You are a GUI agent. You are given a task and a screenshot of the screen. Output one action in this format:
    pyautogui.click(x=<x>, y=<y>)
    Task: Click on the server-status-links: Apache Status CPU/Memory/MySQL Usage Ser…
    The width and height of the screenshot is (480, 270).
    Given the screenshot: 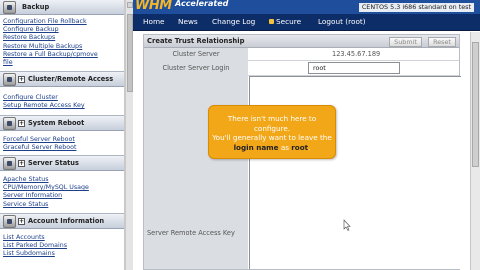 What is the action you would take?
    pyautogui.click(x=63, y=192)
    